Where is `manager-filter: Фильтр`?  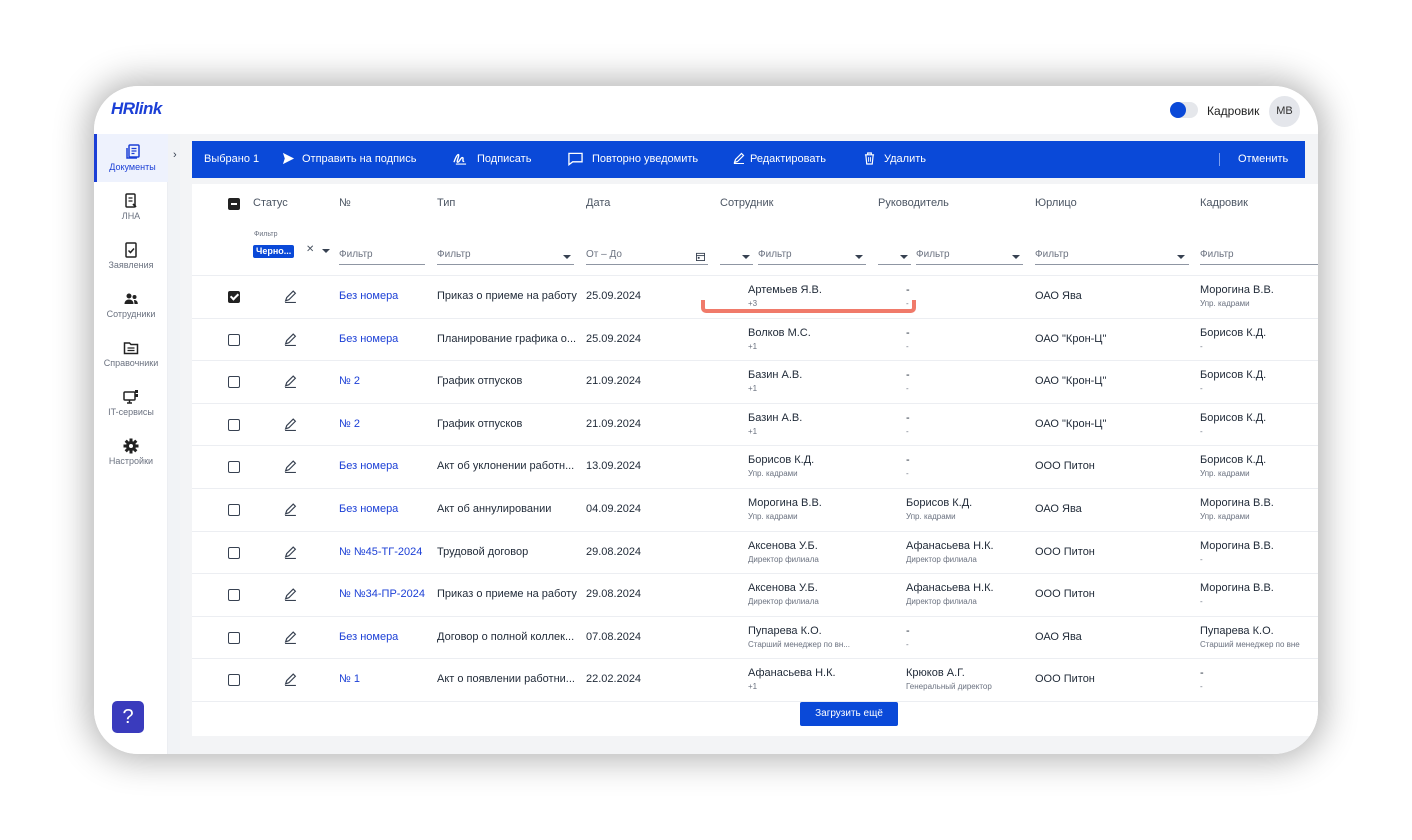 manager-filter: Фильтр is located at coordinates (969, 257).